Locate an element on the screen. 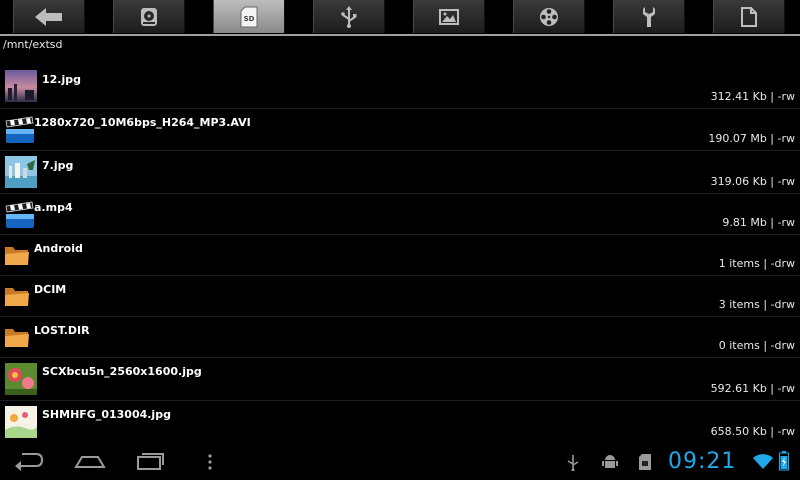 Image resolution: width=800 pixels, height=480 pixels. videos-tab is located at coordinates (549, 16).